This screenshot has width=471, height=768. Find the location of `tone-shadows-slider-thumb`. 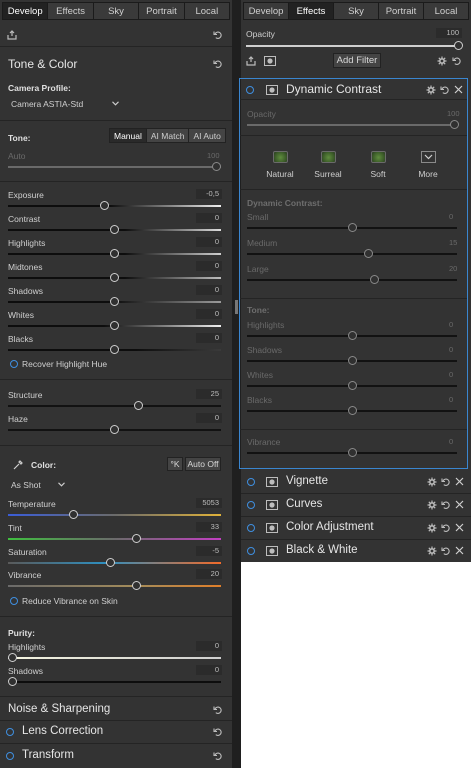

tone-shadows-slider-thumb is located at coordinates (114, 301).